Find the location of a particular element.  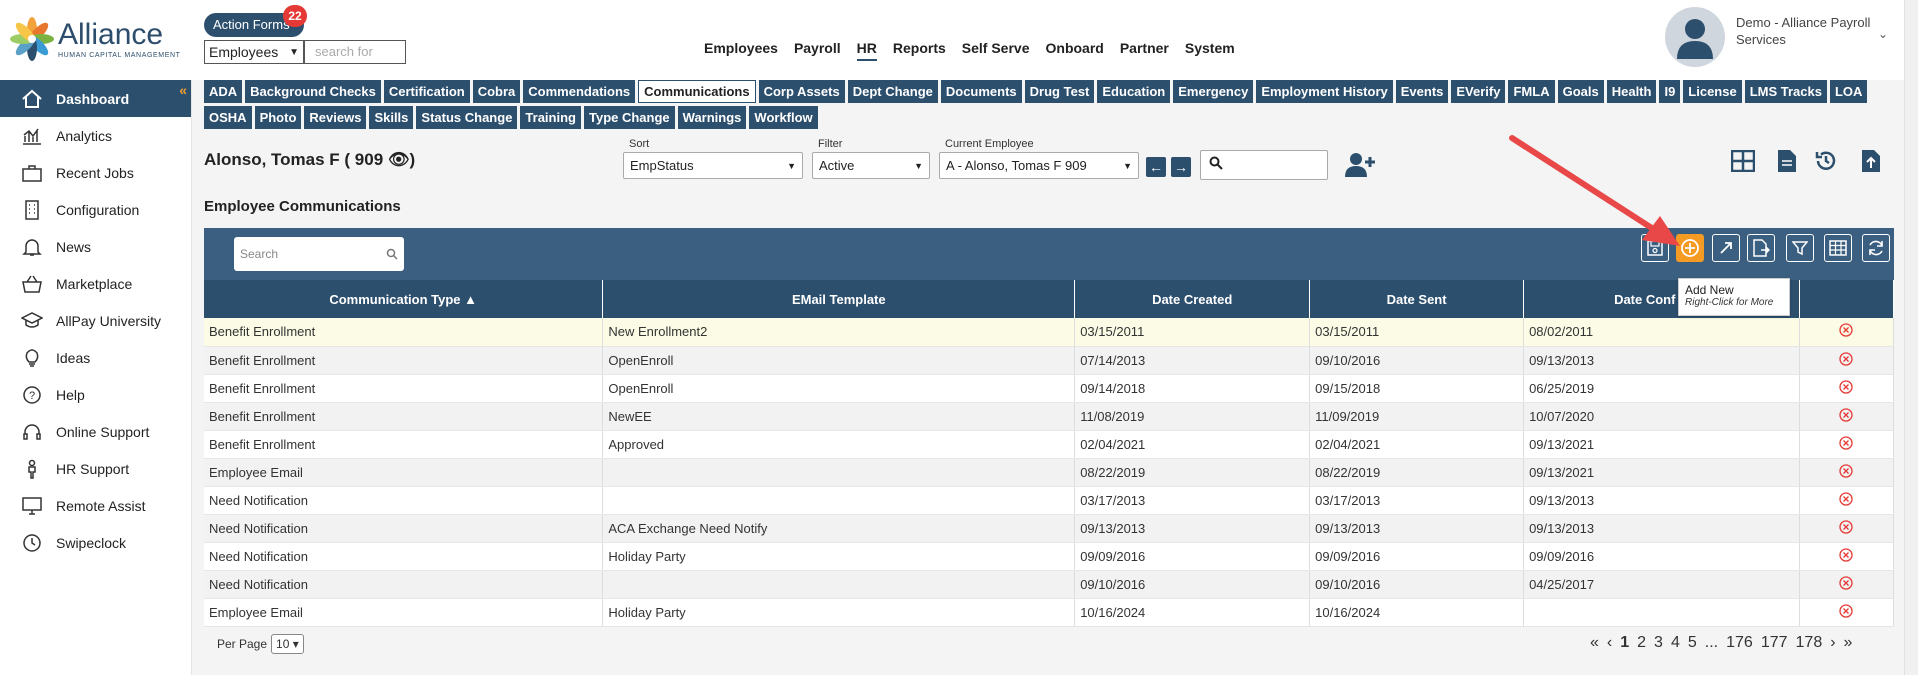

tab-reviews: Reviews is located at coordinates (335, 117).